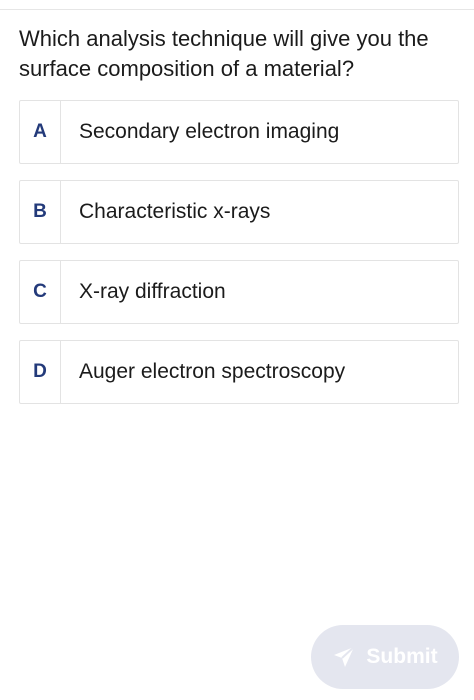 The width and height of the screenshot is (474, 700). I want to click on submit-label: Submit, so click(402, 656).